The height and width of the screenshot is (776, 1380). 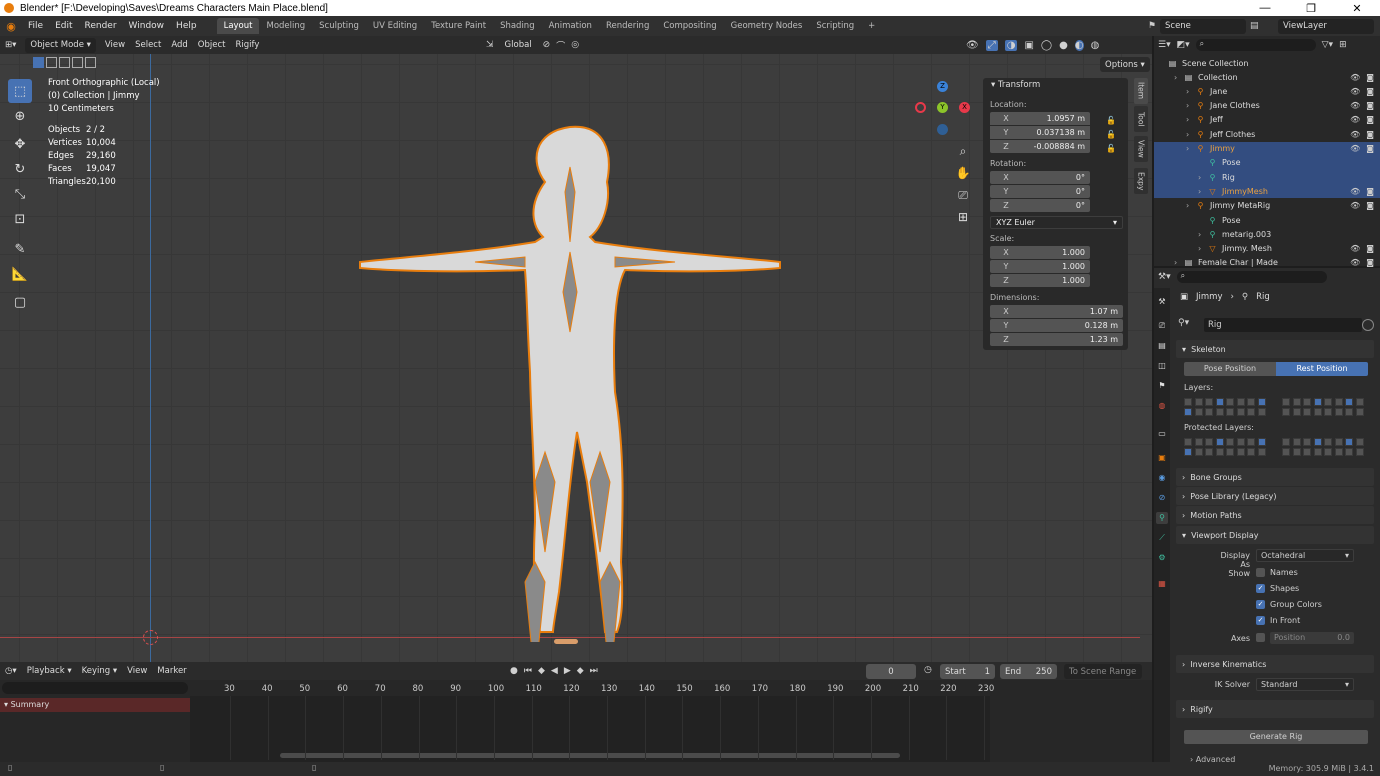 I want to click on outliner-row: › ▤ Collection 👁 ◙, so click(x=1267, y=77).